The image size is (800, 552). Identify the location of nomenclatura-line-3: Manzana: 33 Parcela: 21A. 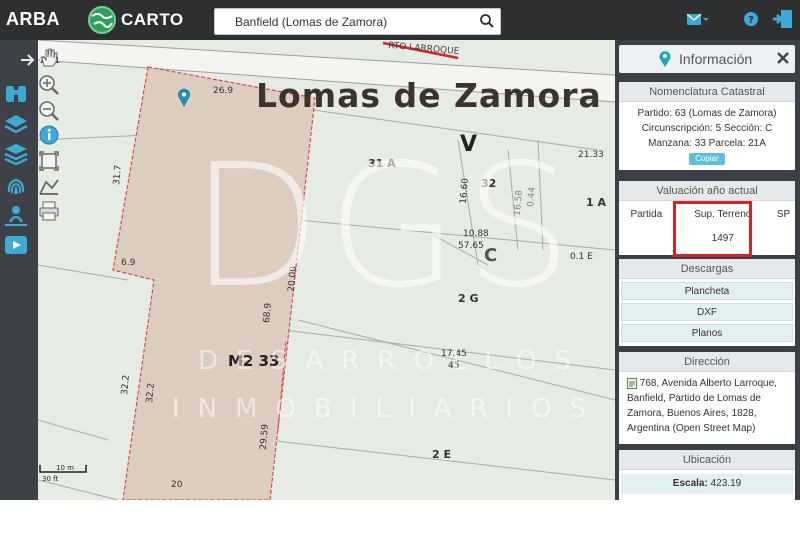
(707, 143).